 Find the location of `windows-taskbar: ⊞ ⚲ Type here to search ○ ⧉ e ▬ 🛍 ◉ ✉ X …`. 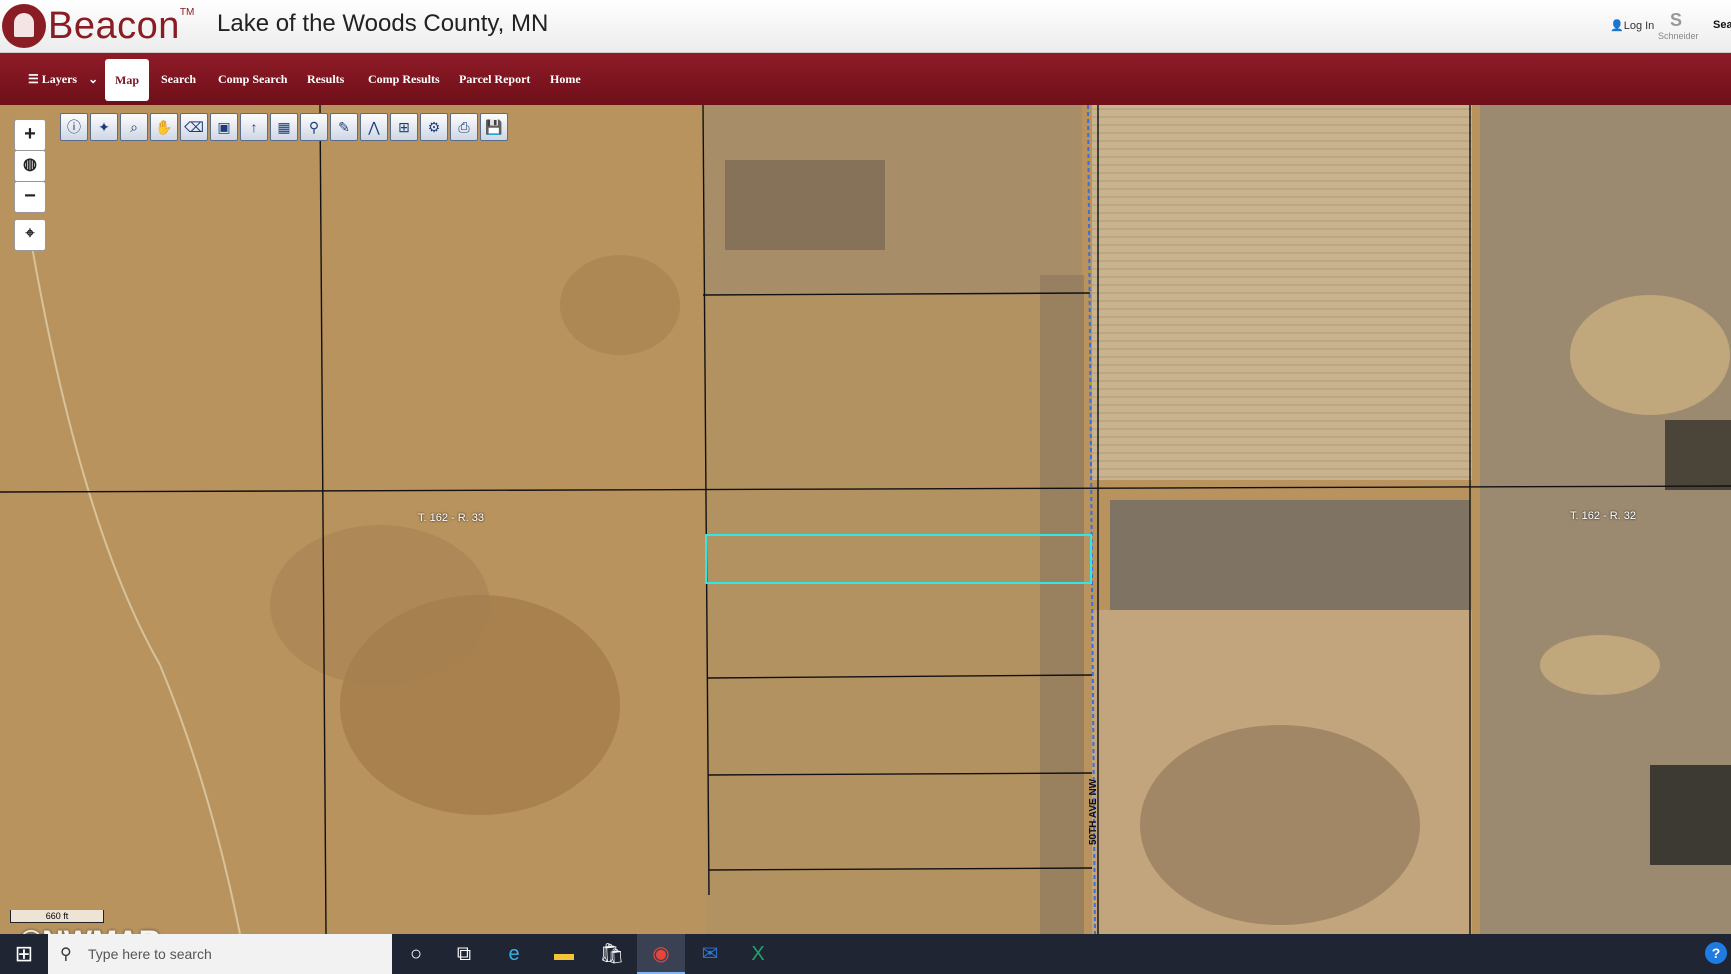

windows-taskbar: ⊞ ⚲ Type here to search ○ ⧉ e ▬ 🛍 ◉ ✉ X … is located at coordinates (865, 954).